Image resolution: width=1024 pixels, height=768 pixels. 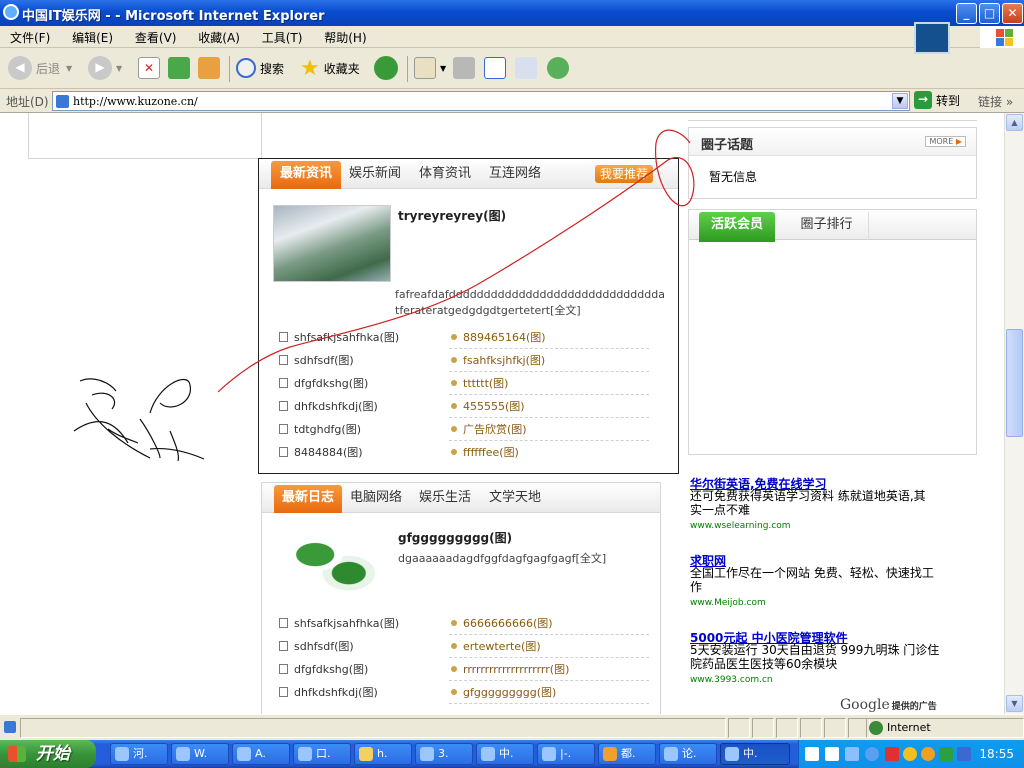 I want to click on refresh-button, so click(x=181, y=68).